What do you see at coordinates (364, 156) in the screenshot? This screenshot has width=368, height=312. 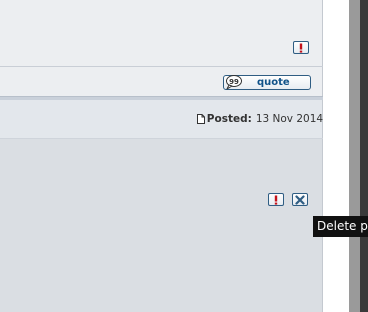 I see `window-edge` at bounding box center [364, 156].